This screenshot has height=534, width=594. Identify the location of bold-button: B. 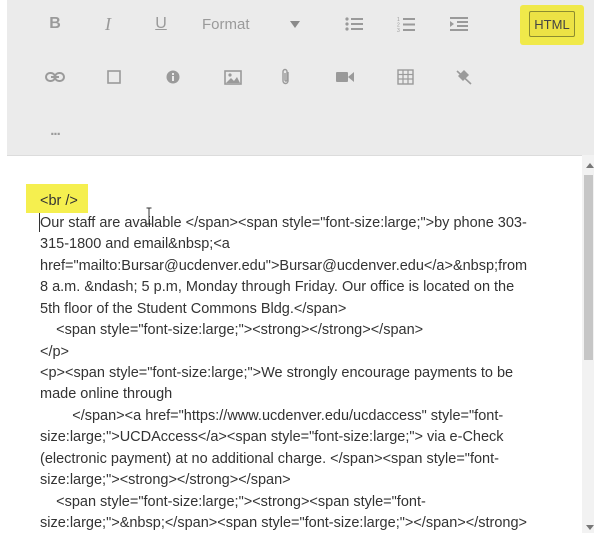
(55, 24).